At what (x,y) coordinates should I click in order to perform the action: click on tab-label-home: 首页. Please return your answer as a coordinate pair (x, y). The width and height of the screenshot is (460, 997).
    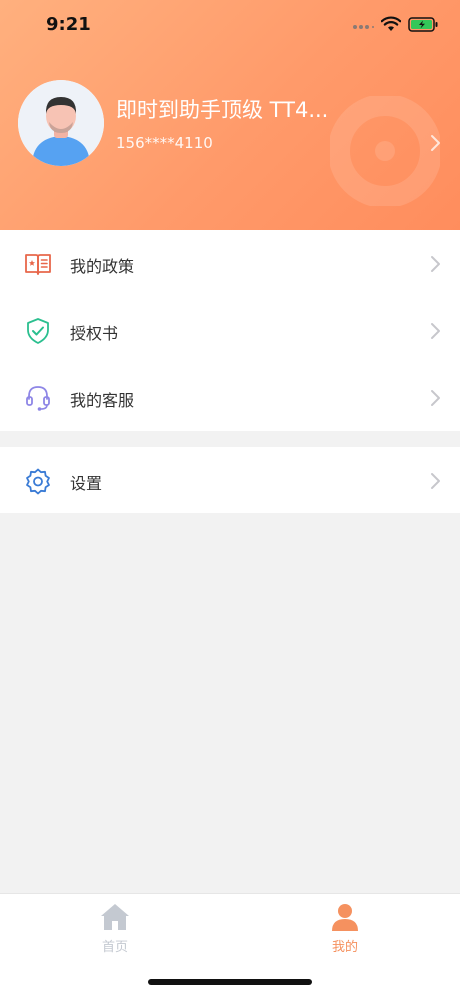
    Looking at the image, I should click on (114, 947).